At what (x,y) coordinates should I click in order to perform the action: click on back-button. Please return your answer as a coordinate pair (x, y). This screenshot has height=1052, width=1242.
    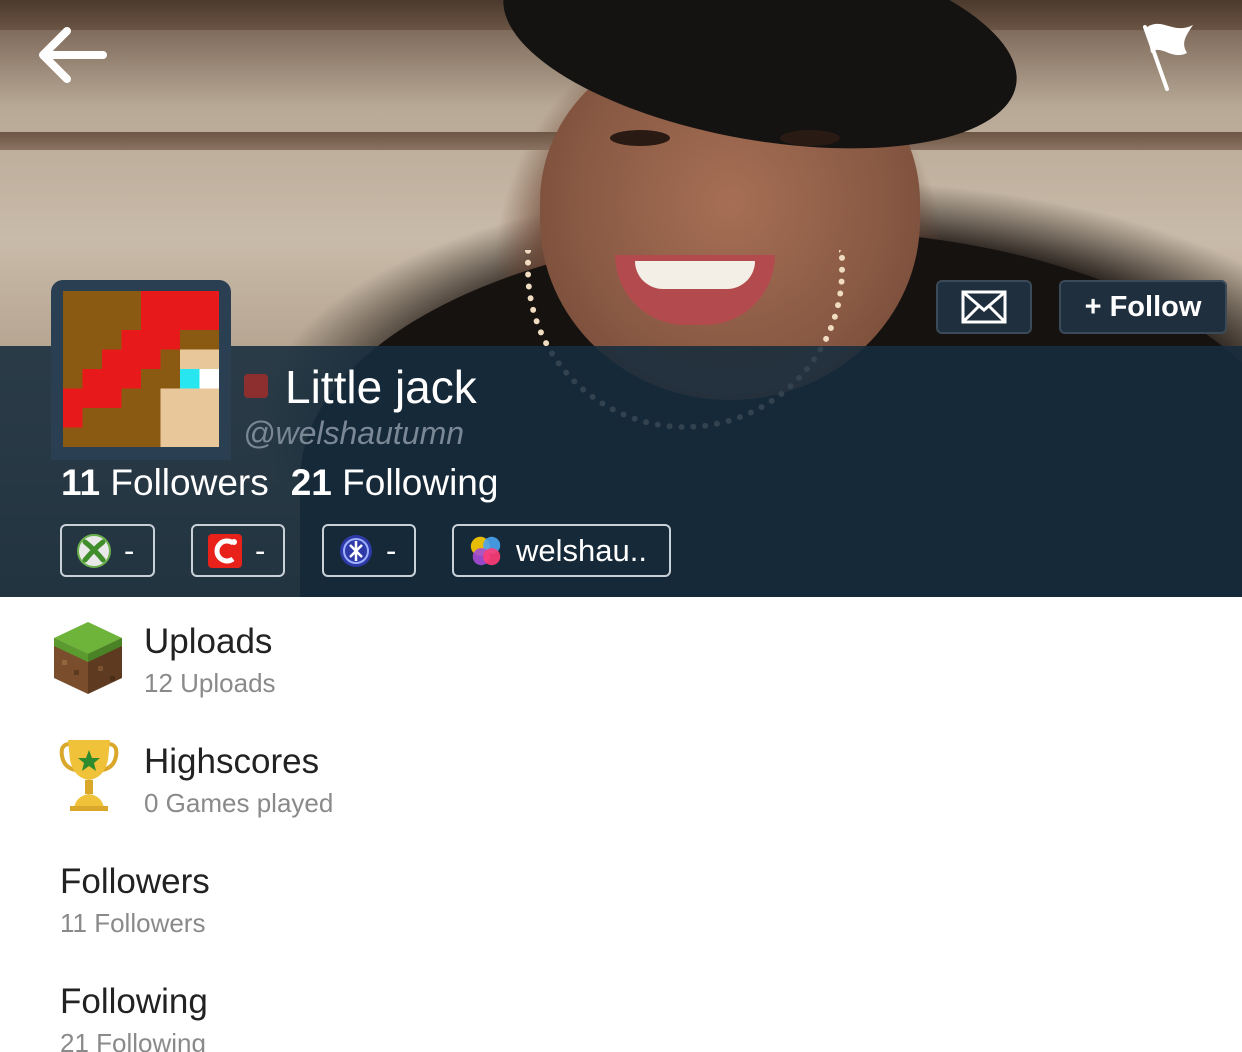
    Looking at the image, I should click on (70, 55).